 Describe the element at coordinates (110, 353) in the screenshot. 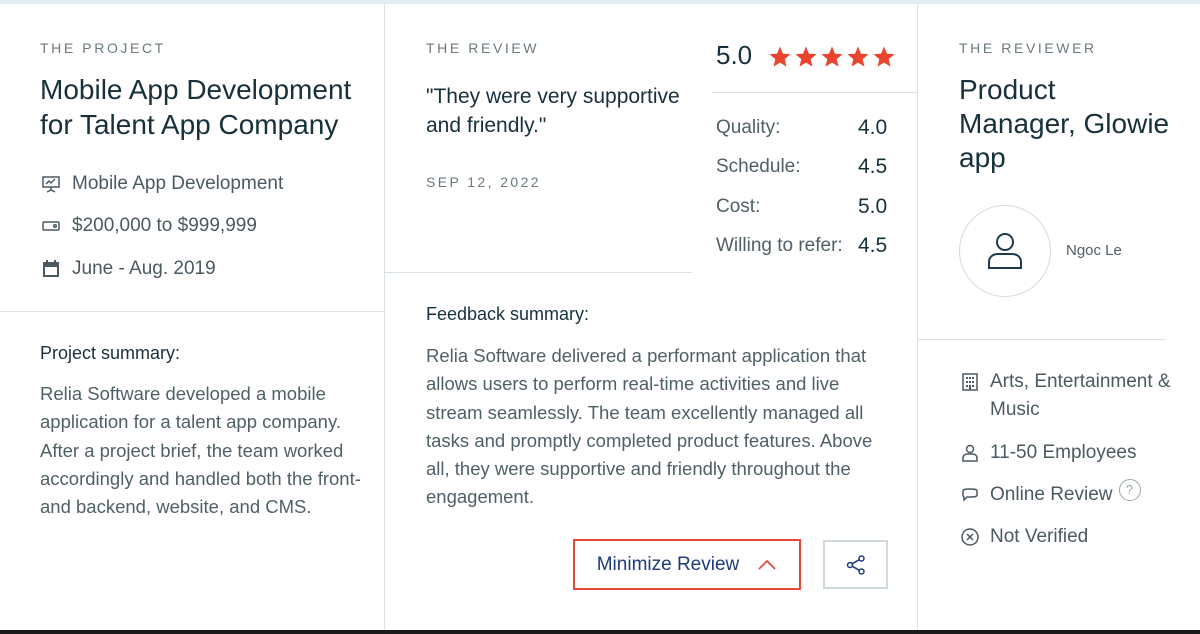

I see `project-summary-heading: Project summary:` at that location.